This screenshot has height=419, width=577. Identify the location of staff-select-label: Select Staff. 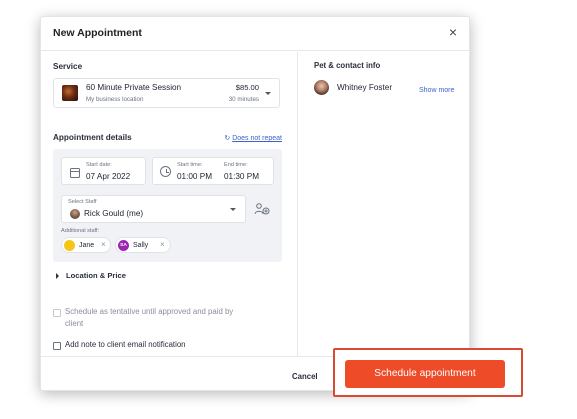
(82, 202).